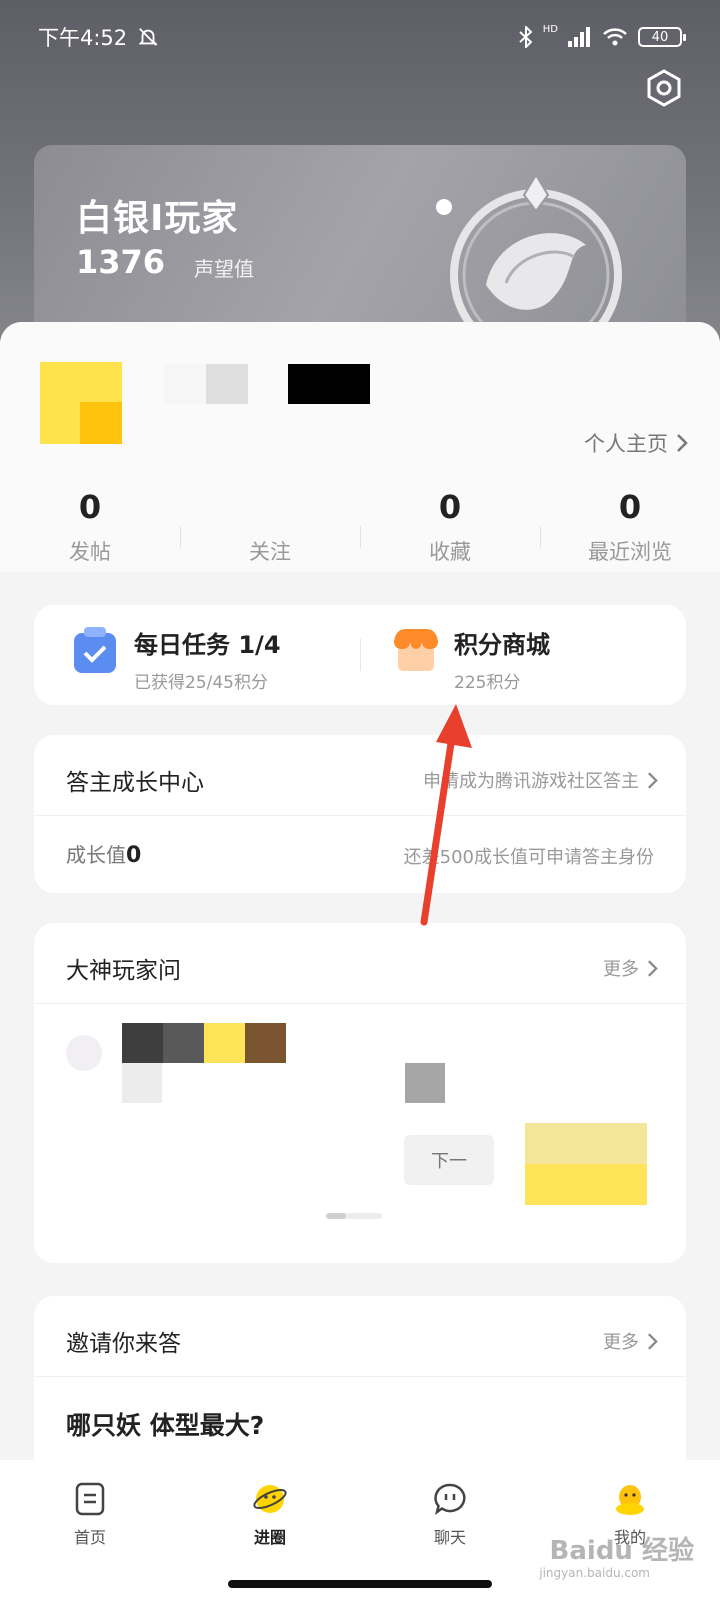 This screenshot has height=1600, width=720. What do you see at coordinates (207, 645) in the screenshot?
I see `daily-task-title: 每日任务 1/4` at bounding box center [207, 645].